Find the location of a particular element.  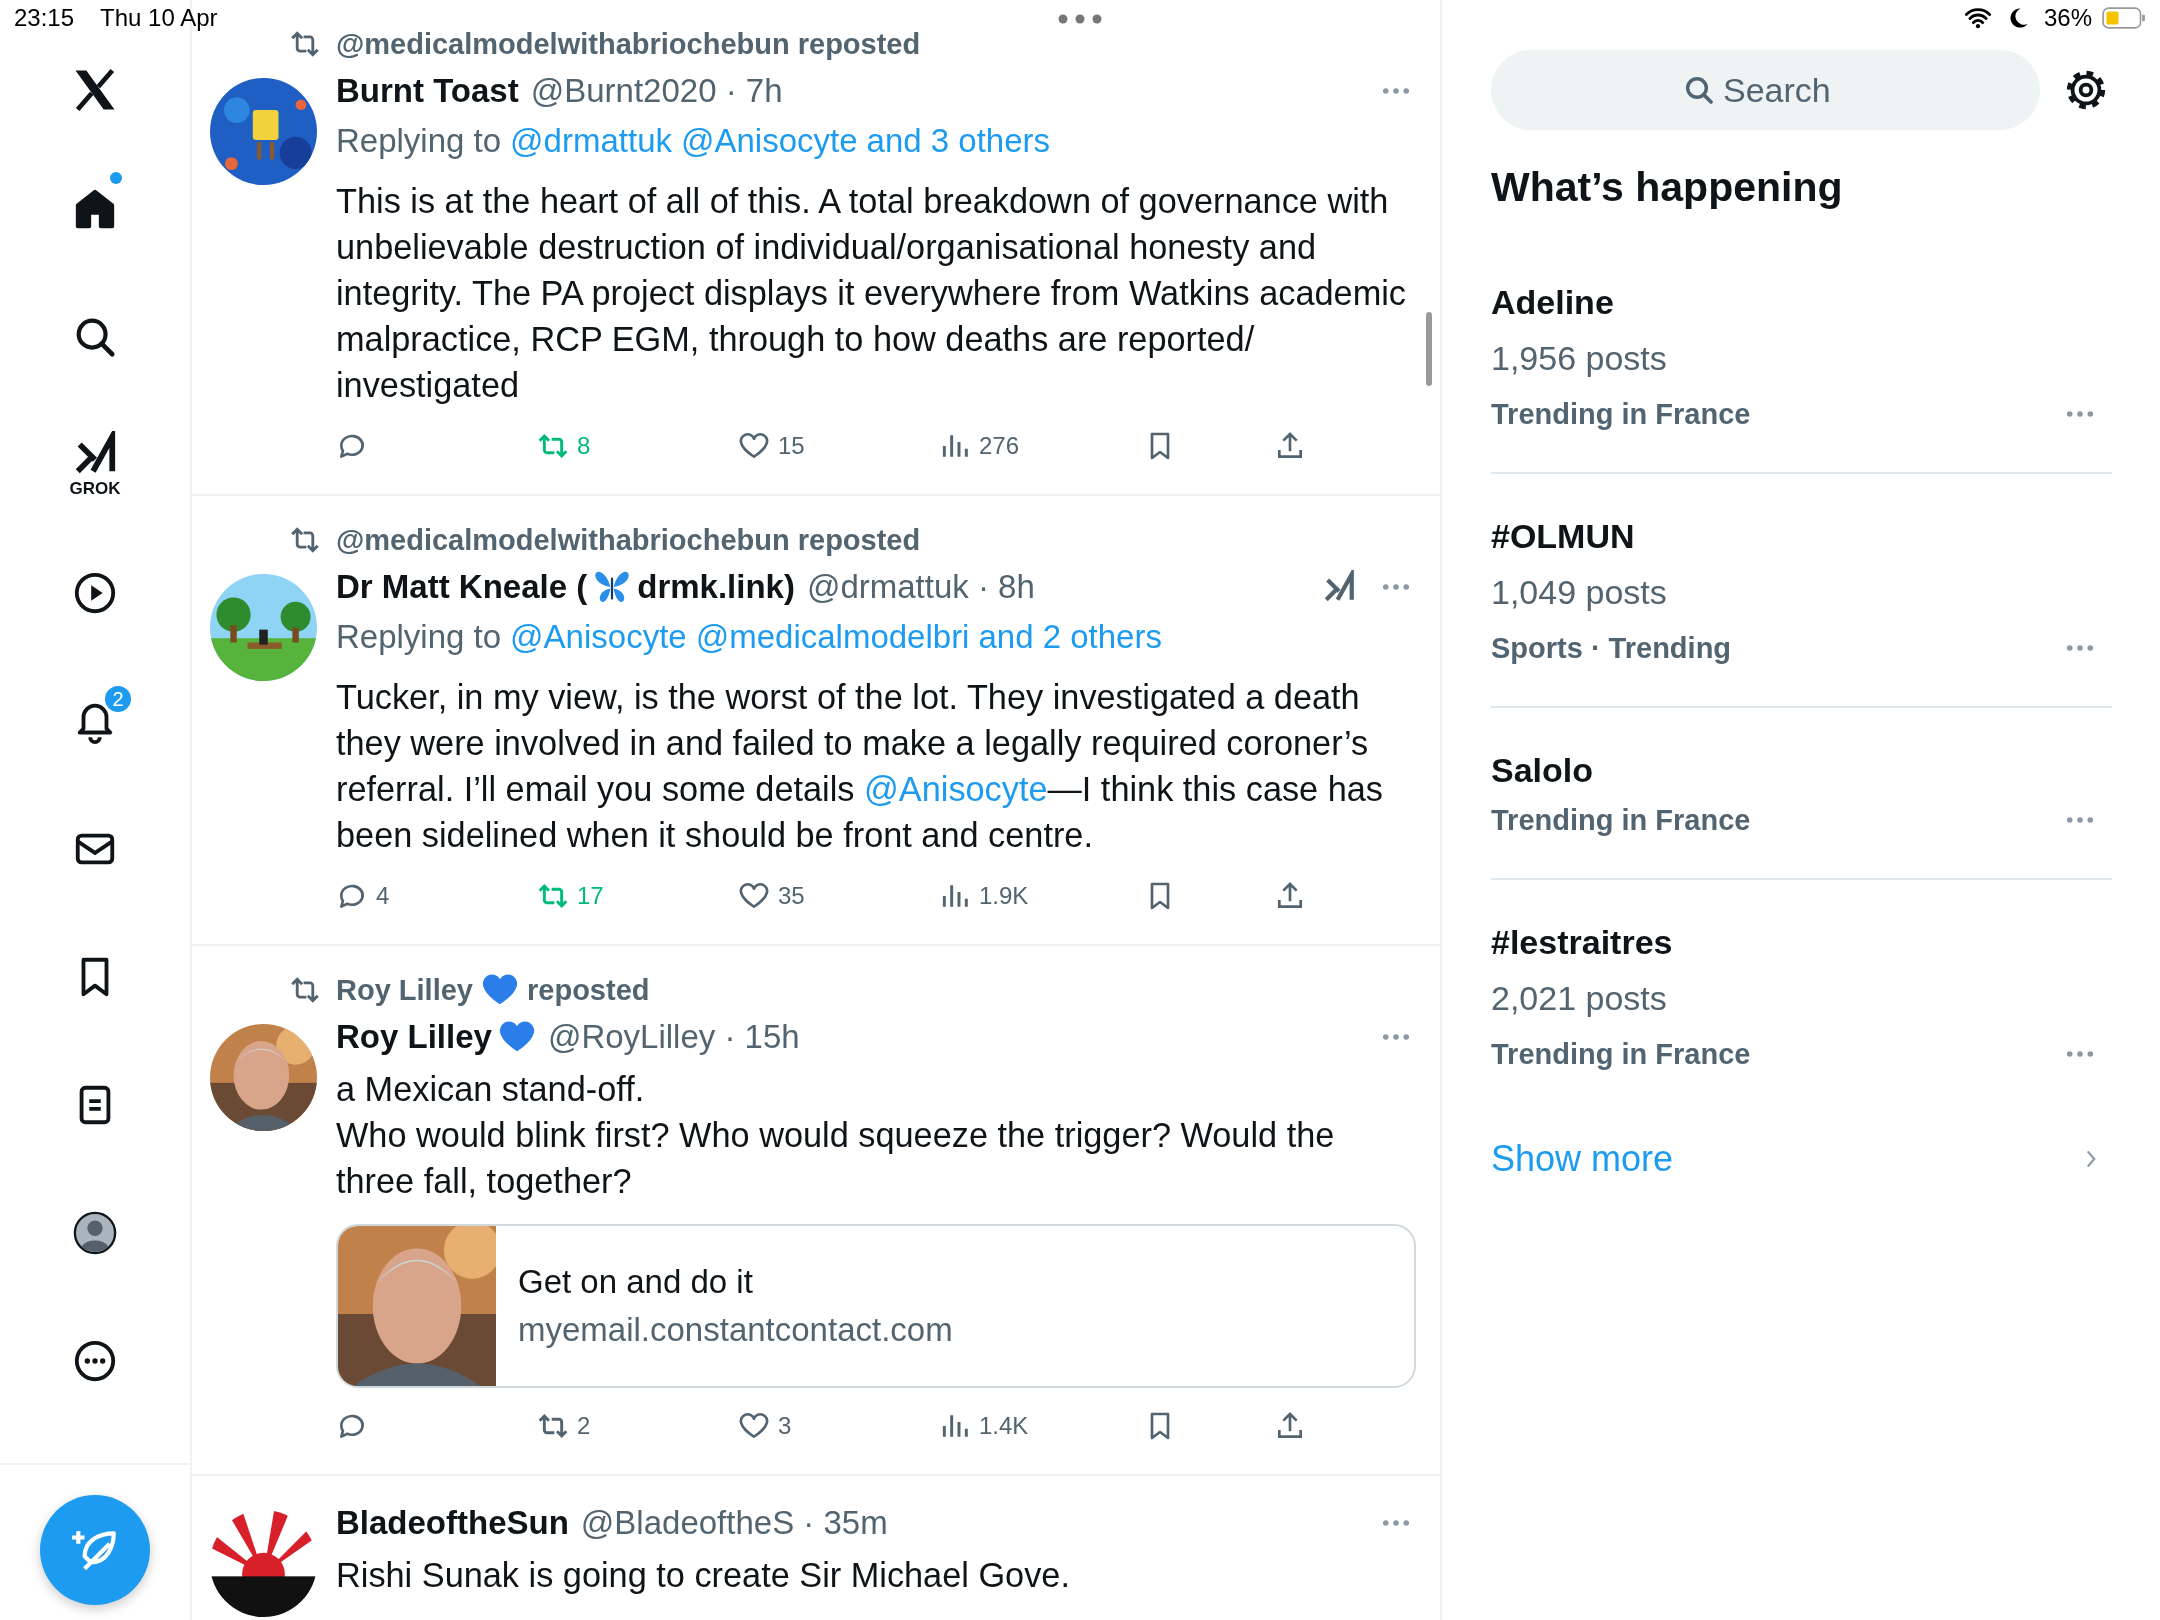

trend-name: Adeline is located at coordinates (1552, 302).